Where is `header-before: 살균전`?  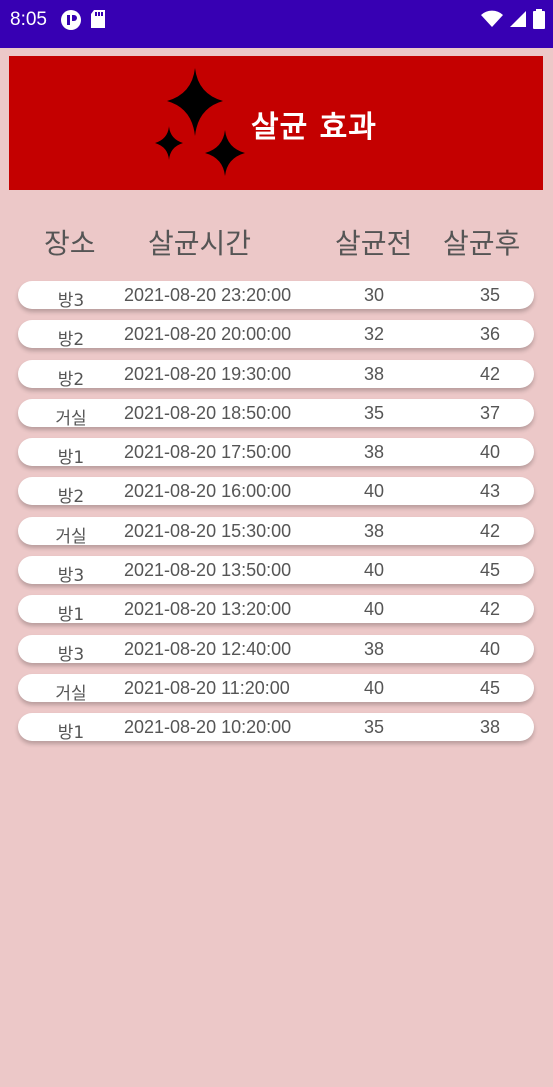 header-before: 살균전 is located at coordinates (374, 243).